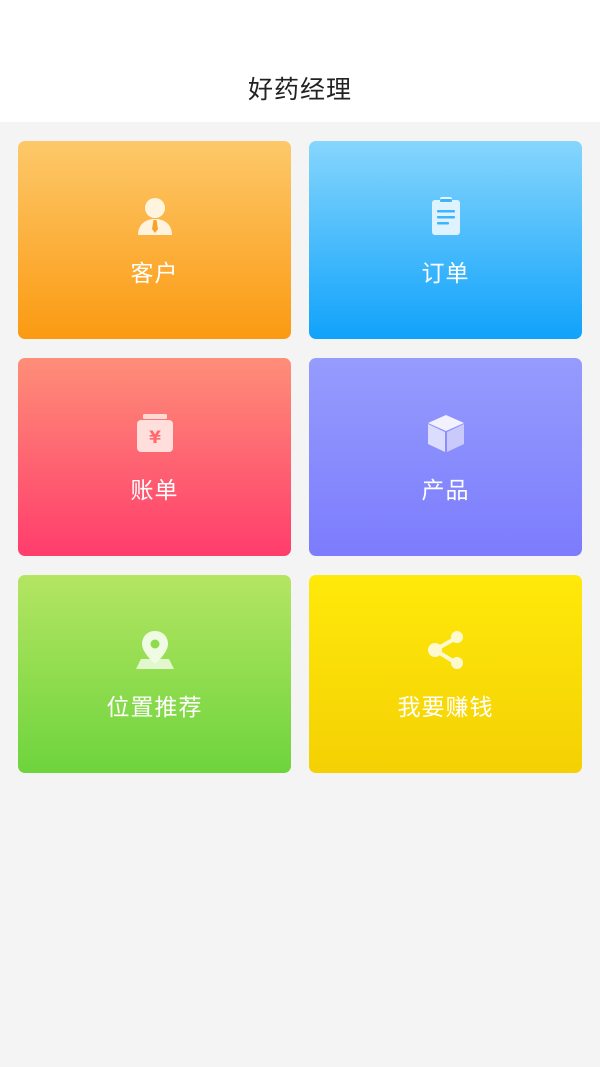 Image resolution: width=600 pixels, height=1067 pixels. I want to click on share-icon, so click(446, 650).